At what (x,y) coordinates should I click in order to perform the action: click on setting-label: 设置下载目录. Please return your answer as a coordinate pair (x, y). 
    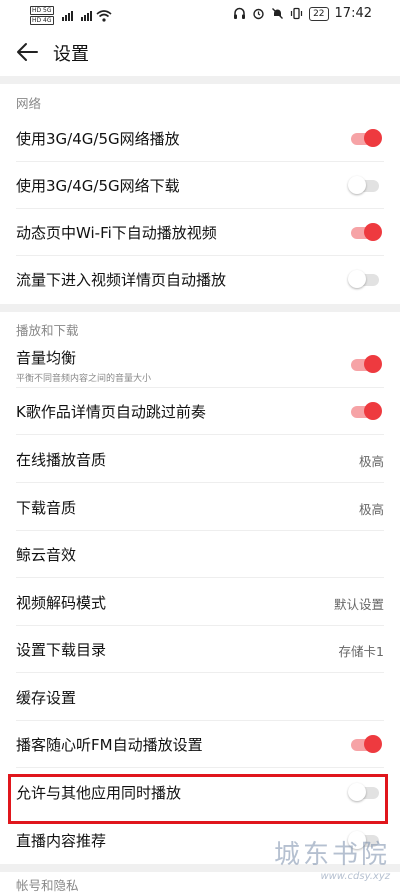
    Looking at the image, I should click on (61, 650).